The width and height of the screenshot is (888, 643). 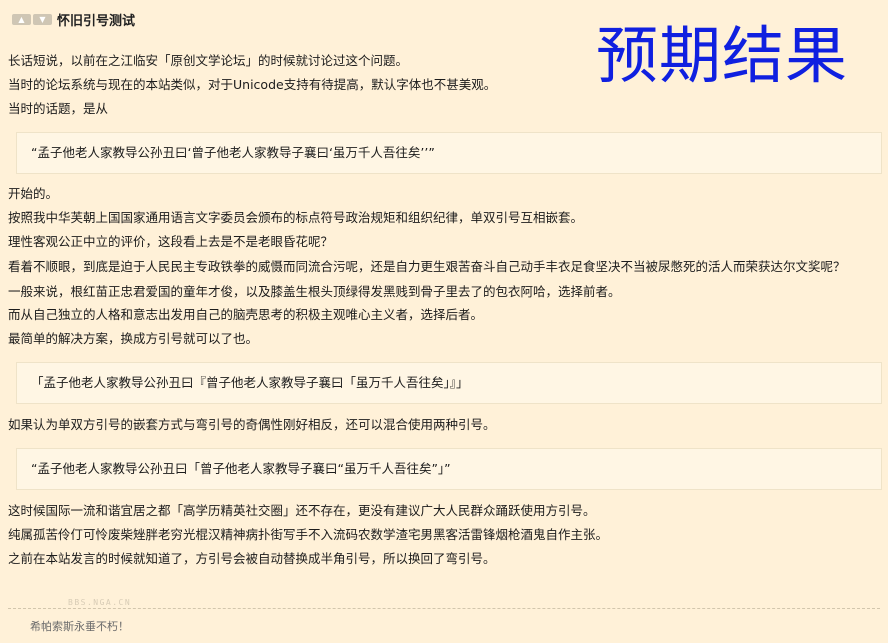 I want to click on signature-divider, so click(x=444, y=608).